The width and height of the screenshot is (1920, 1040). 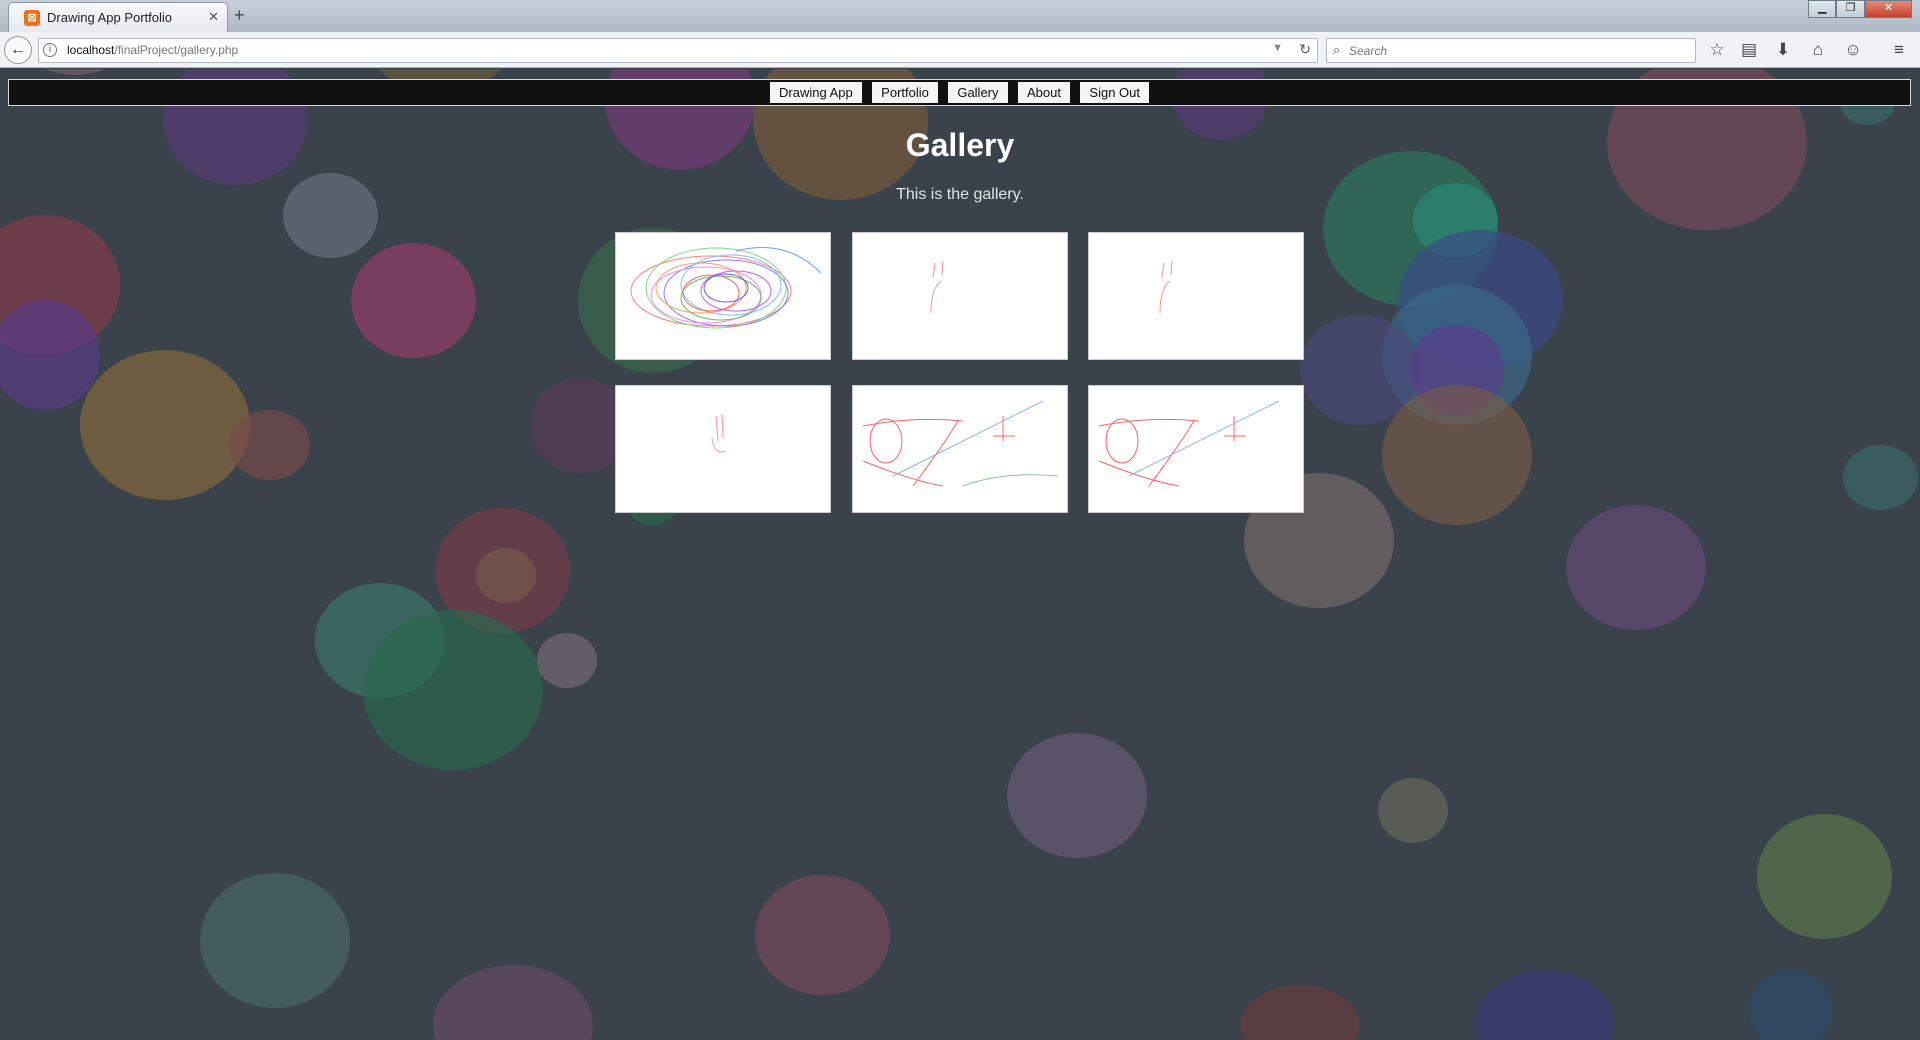 What do you see at coordinates (18, 50) in the screenshot?
I see `back-icon: ←` at bounding box center [18, 50].